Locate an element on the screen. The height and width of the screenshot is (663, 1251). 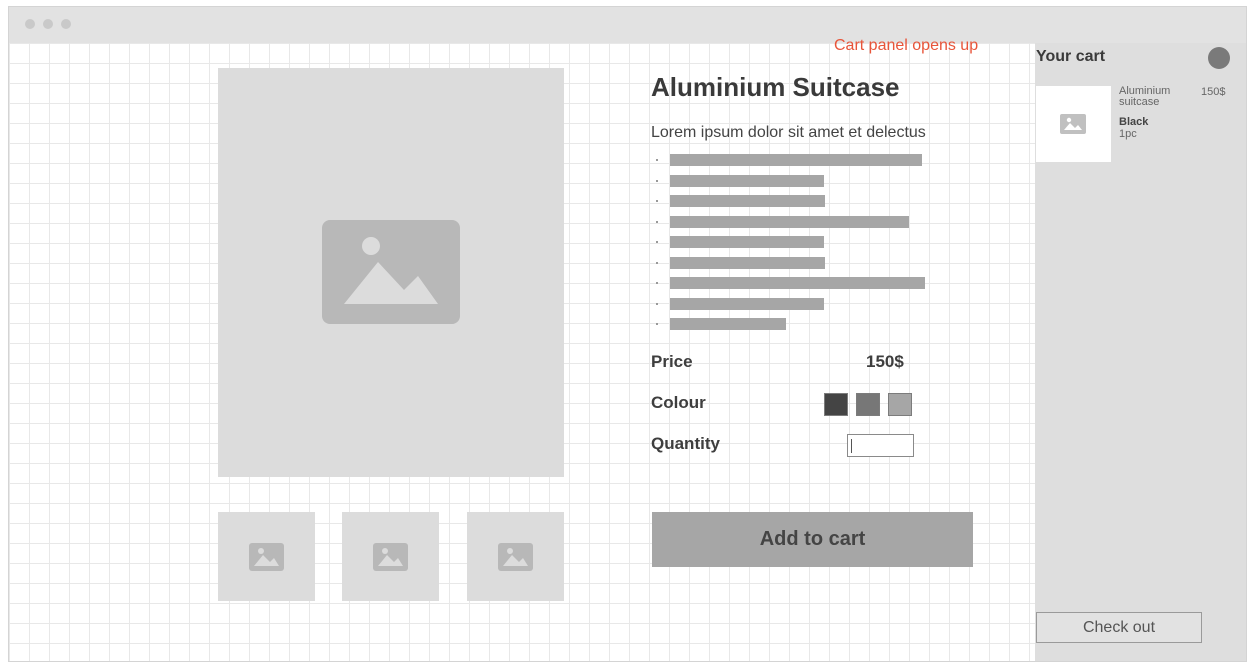
close-icon is located at coordinates (1219, 58).